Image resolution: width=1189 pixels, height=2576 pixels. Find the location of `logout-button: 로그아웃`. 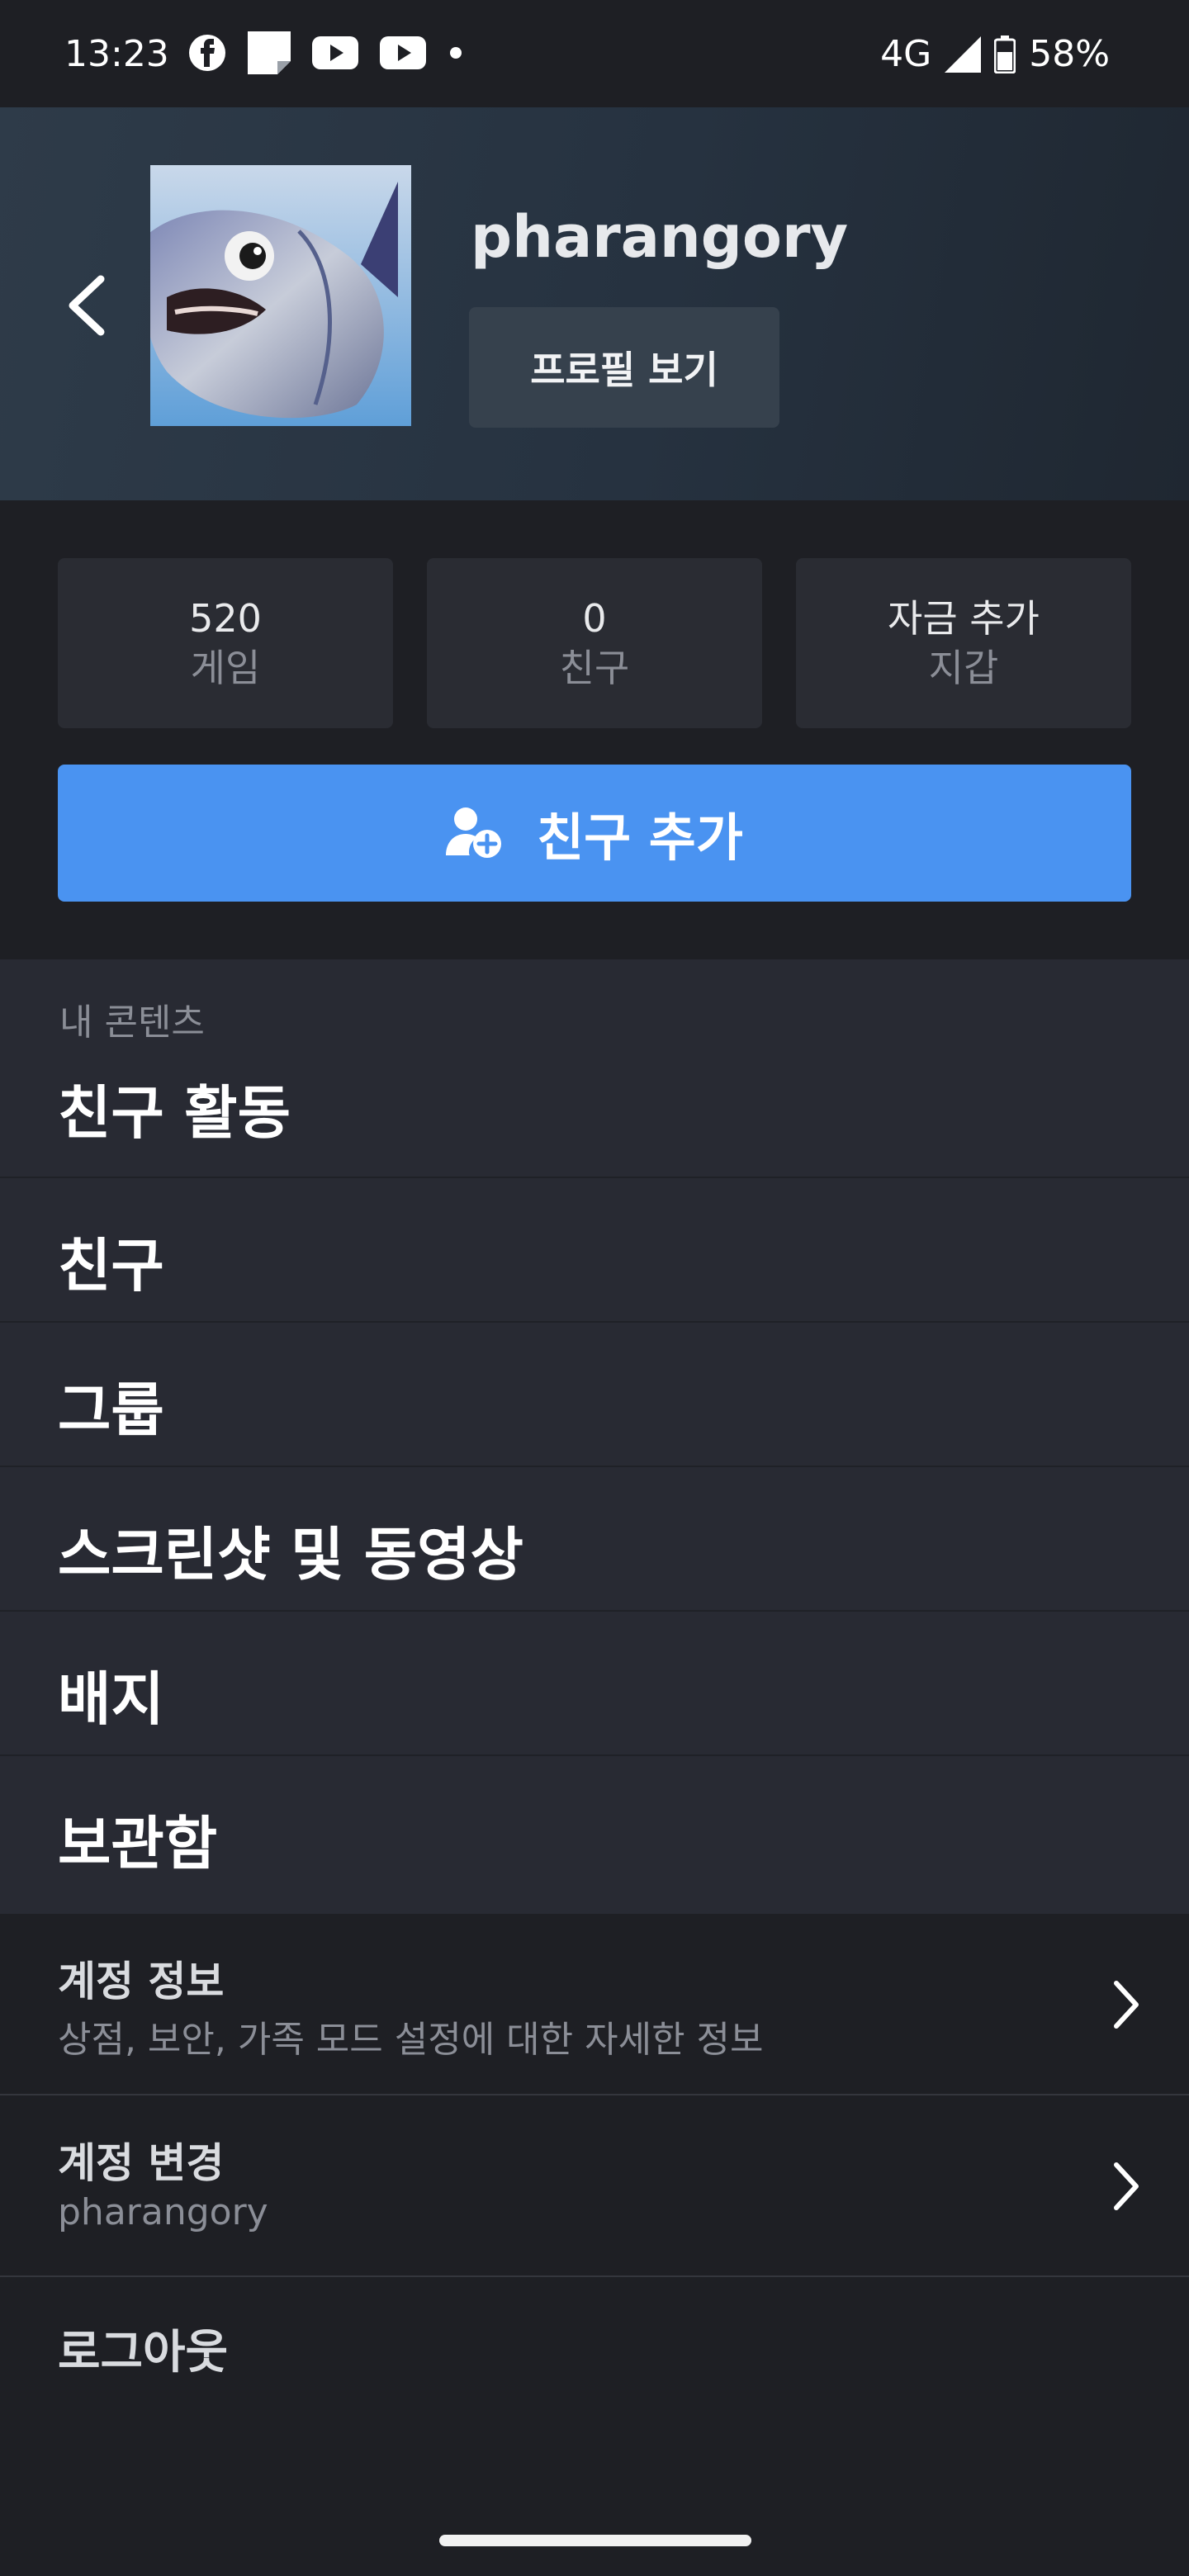

logout-button: 로그아웃 is located at coordinates (143, 2348).